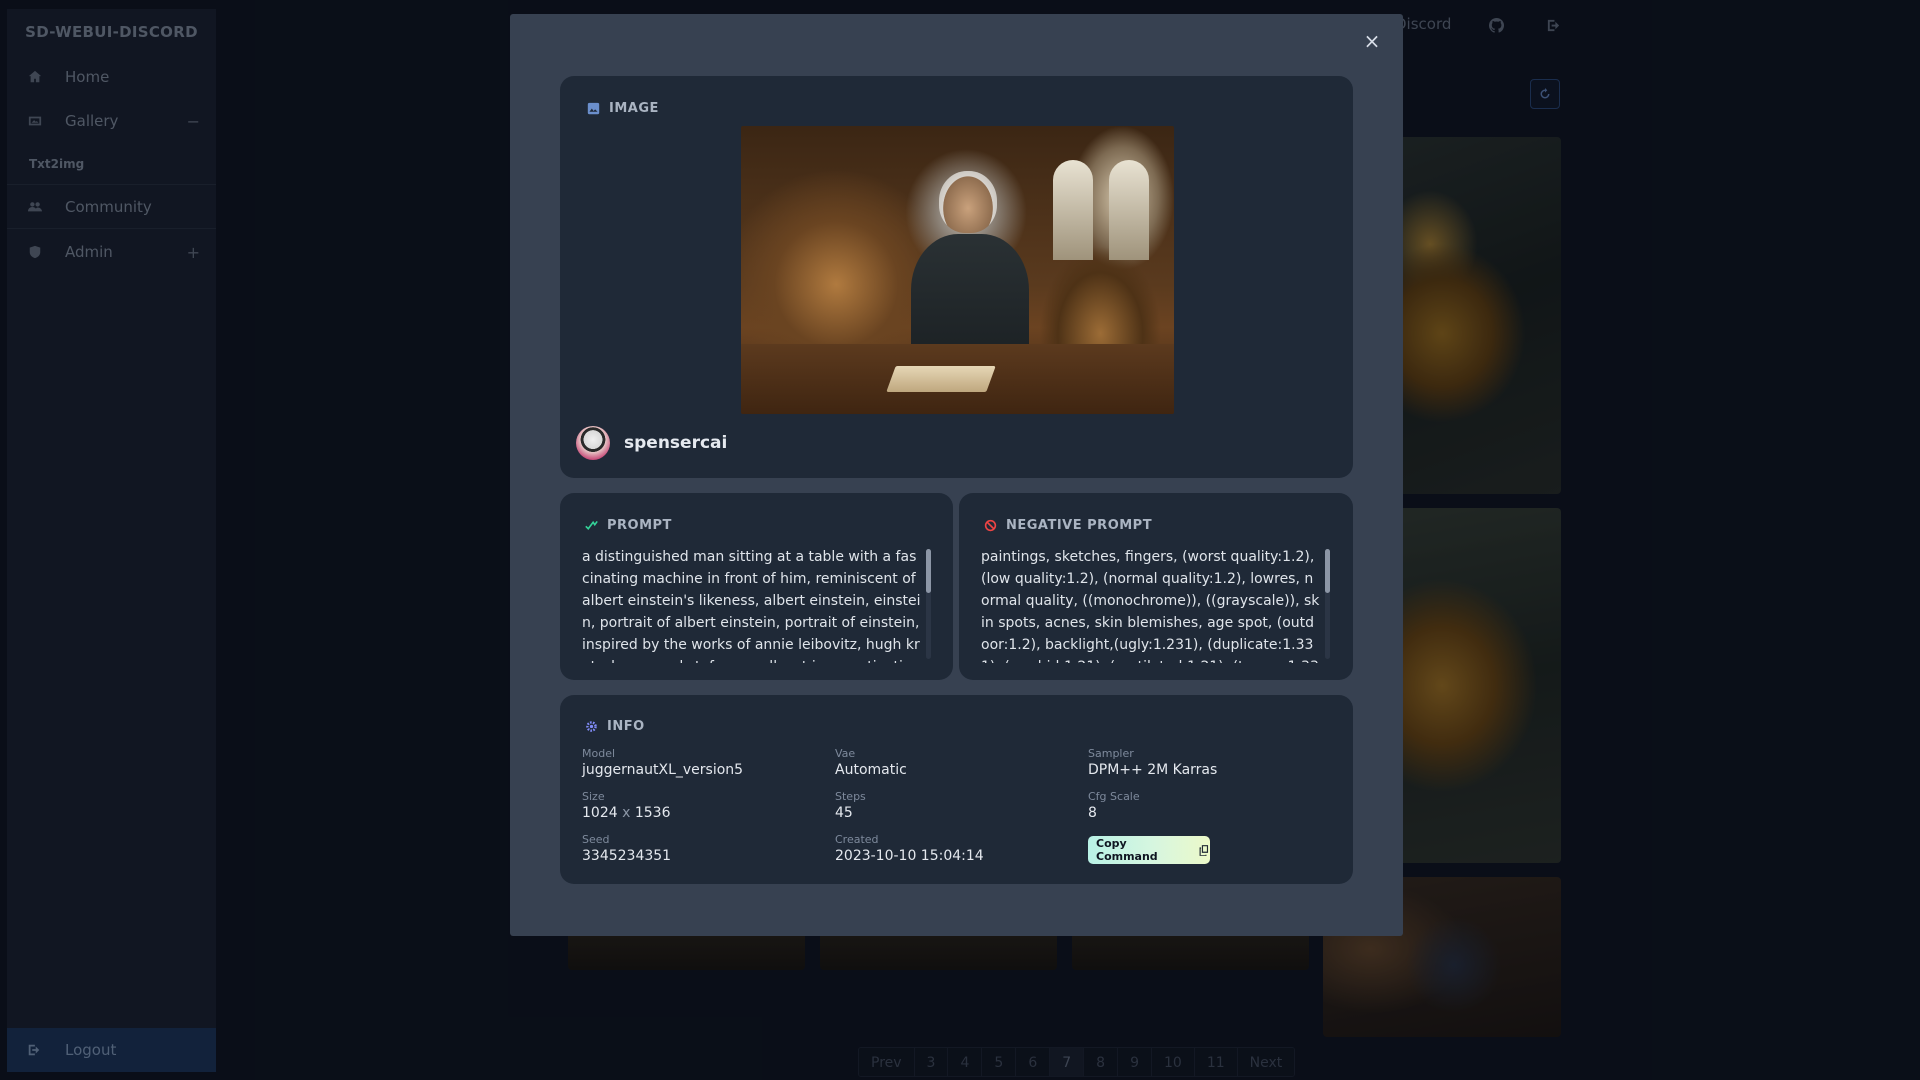  What do you see at coordinates (1079, 525) in the screenshot?
I see `negative-title-label: NEGATIVE PROMPT` at bounding box center [1079, 525].